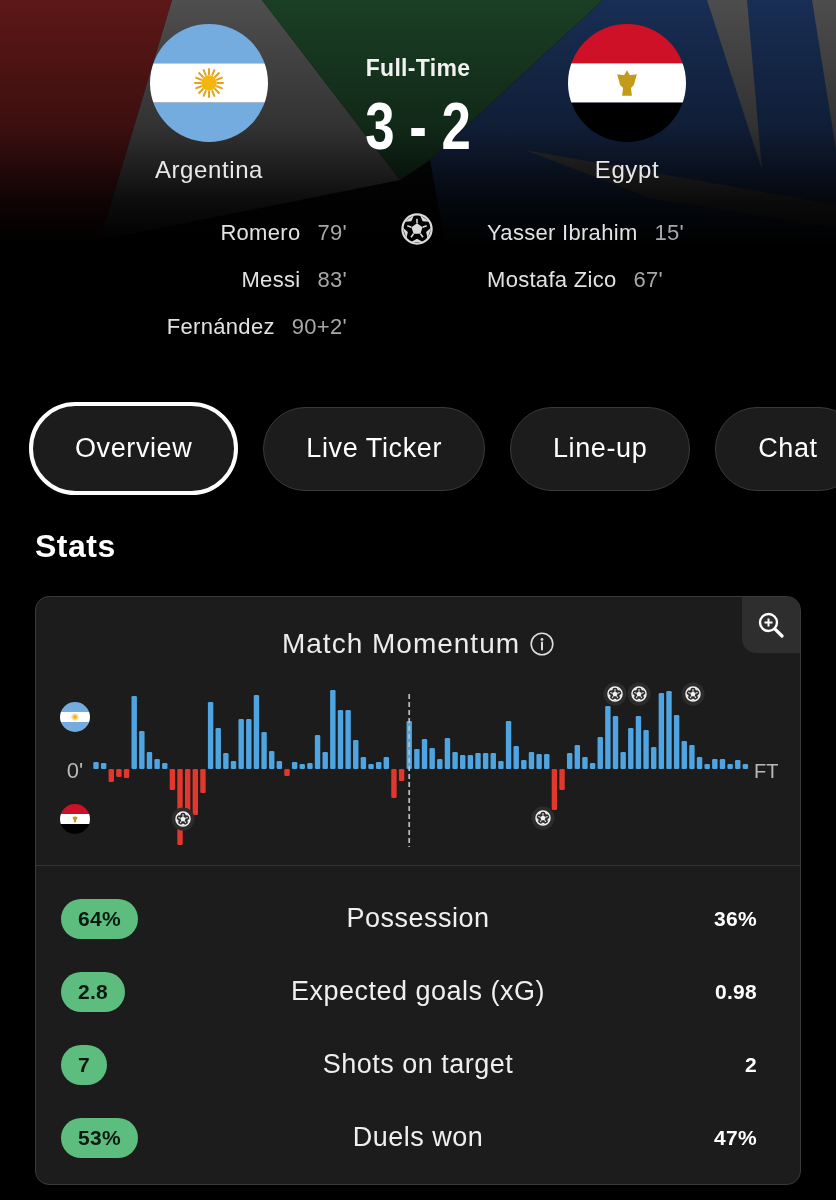 The width and height of the screenshot is (836, 1200). Describe the element at coordinates (319, 326) in the screenshot. I see `goal-minute: 90+2'` at that location.